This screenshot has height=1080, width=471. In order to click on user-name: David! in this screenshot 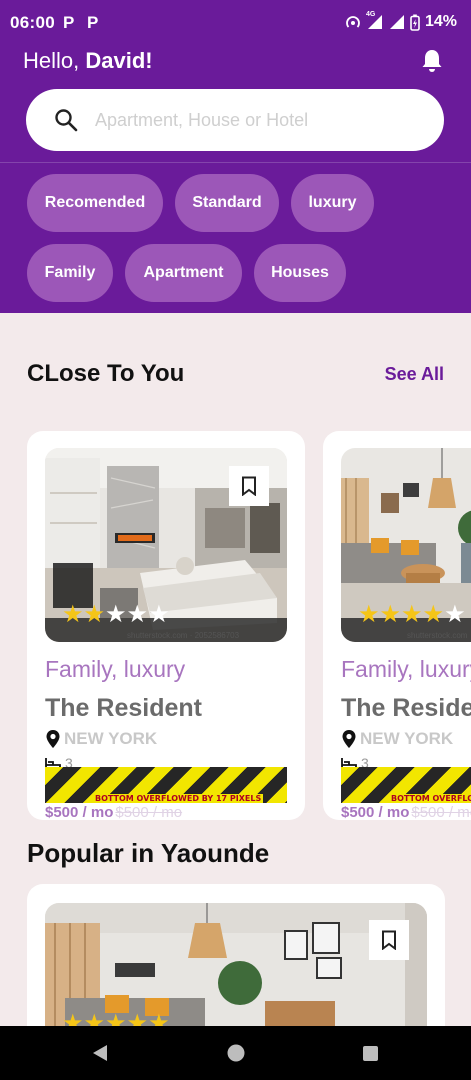, I will do `click(119, 60)`.